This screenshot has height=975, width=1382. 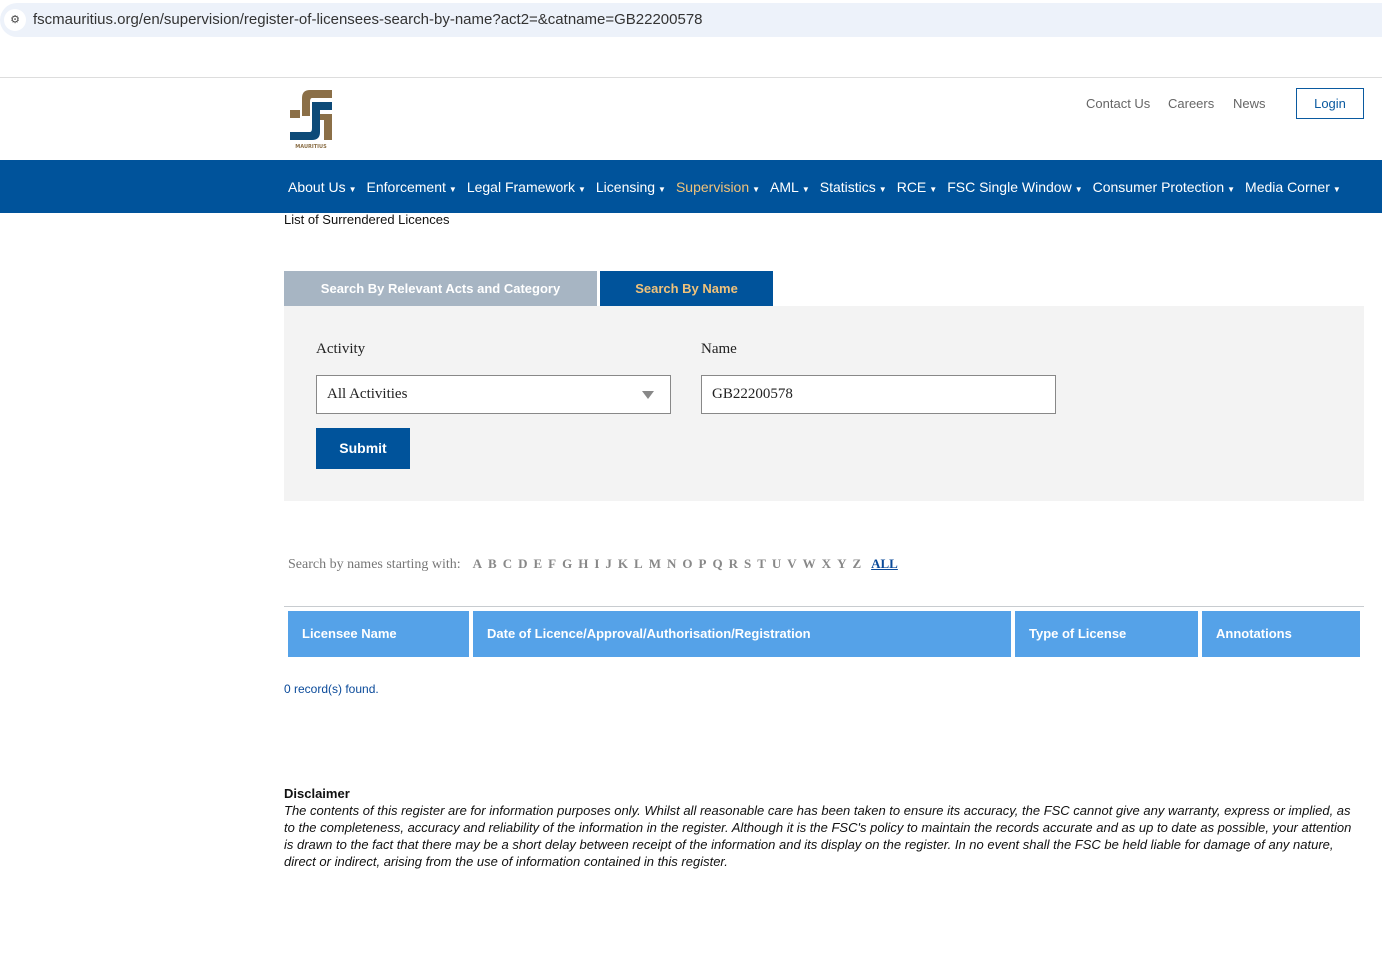 What do you see at coordinates (1293, 187) in the screenshot?
I see `nav-media-corner: Media Corner ▼` at bounding box center [1293, 187].